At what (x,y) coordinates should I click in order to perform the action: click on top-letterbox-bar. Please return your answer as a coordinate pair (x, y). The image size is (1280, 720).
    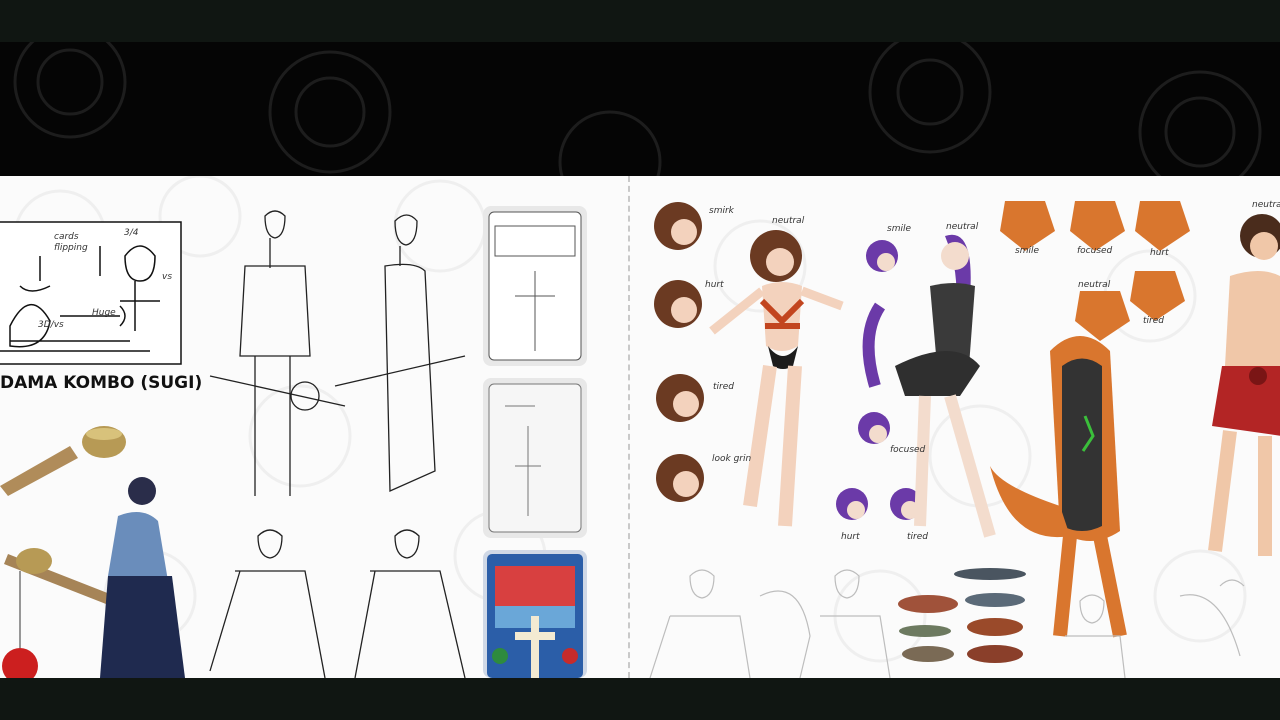
    Looking at the image, I should click on (640, 21).